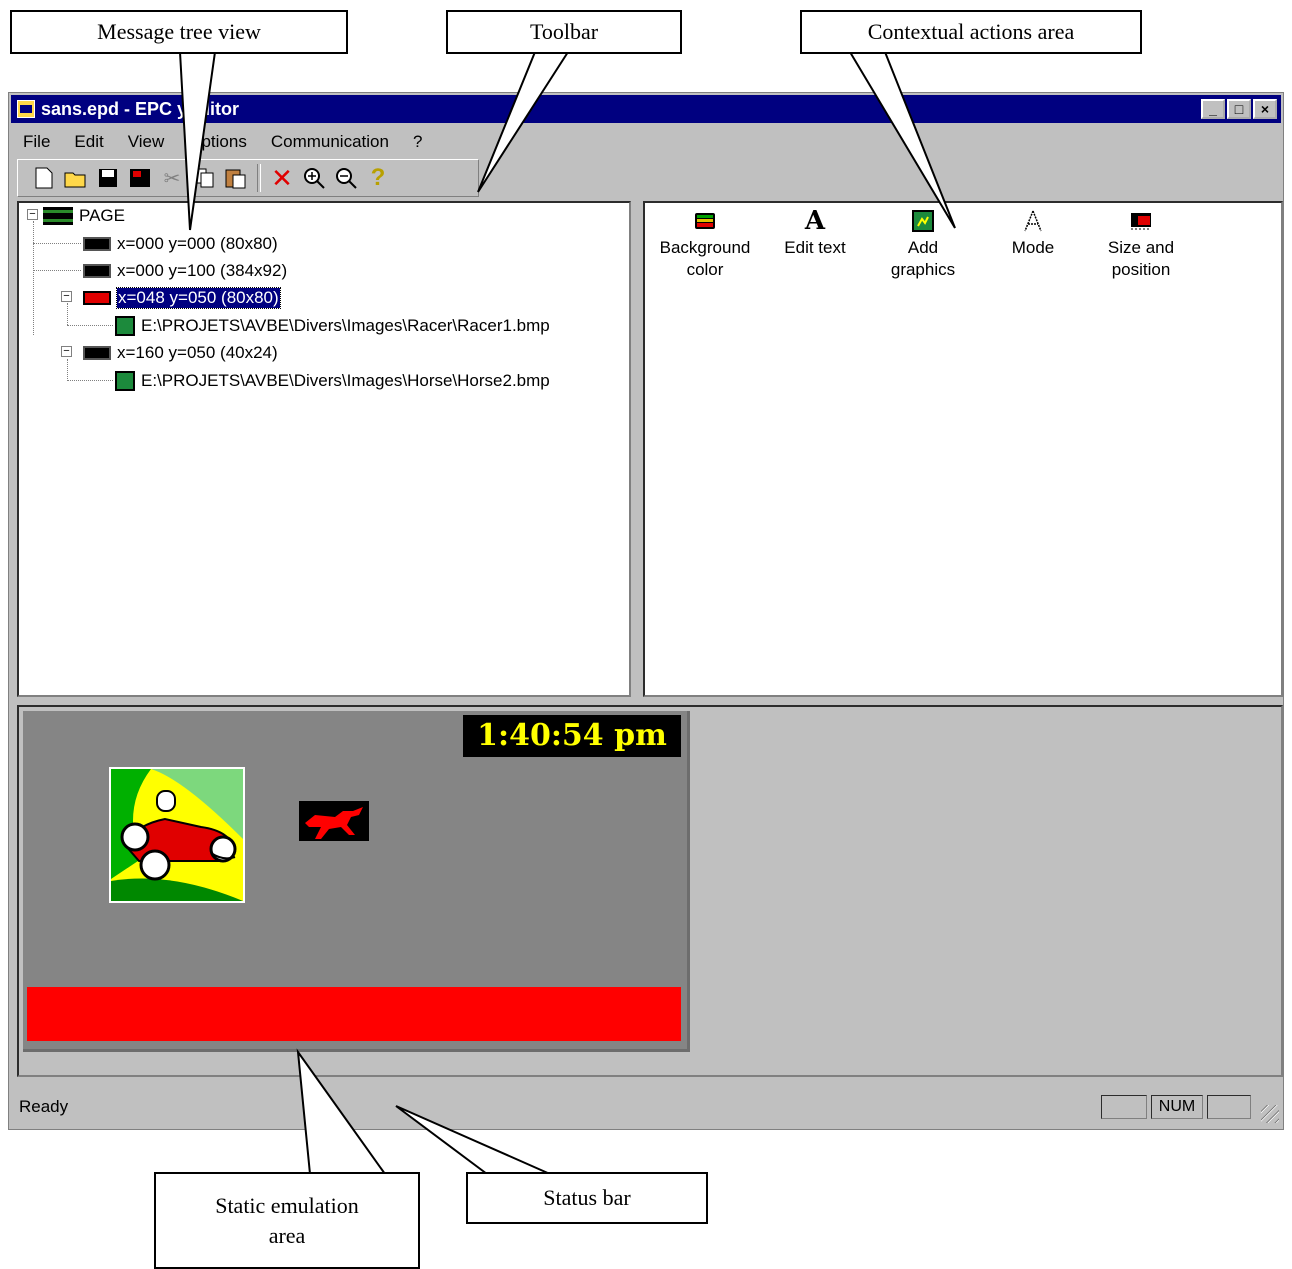 The width and height of the screenshot is (1292, 1269). Describe the element at coordinates (140, 108) in the screenshot. I see `window-title: sans.epd - EPC yEditor` at that location.